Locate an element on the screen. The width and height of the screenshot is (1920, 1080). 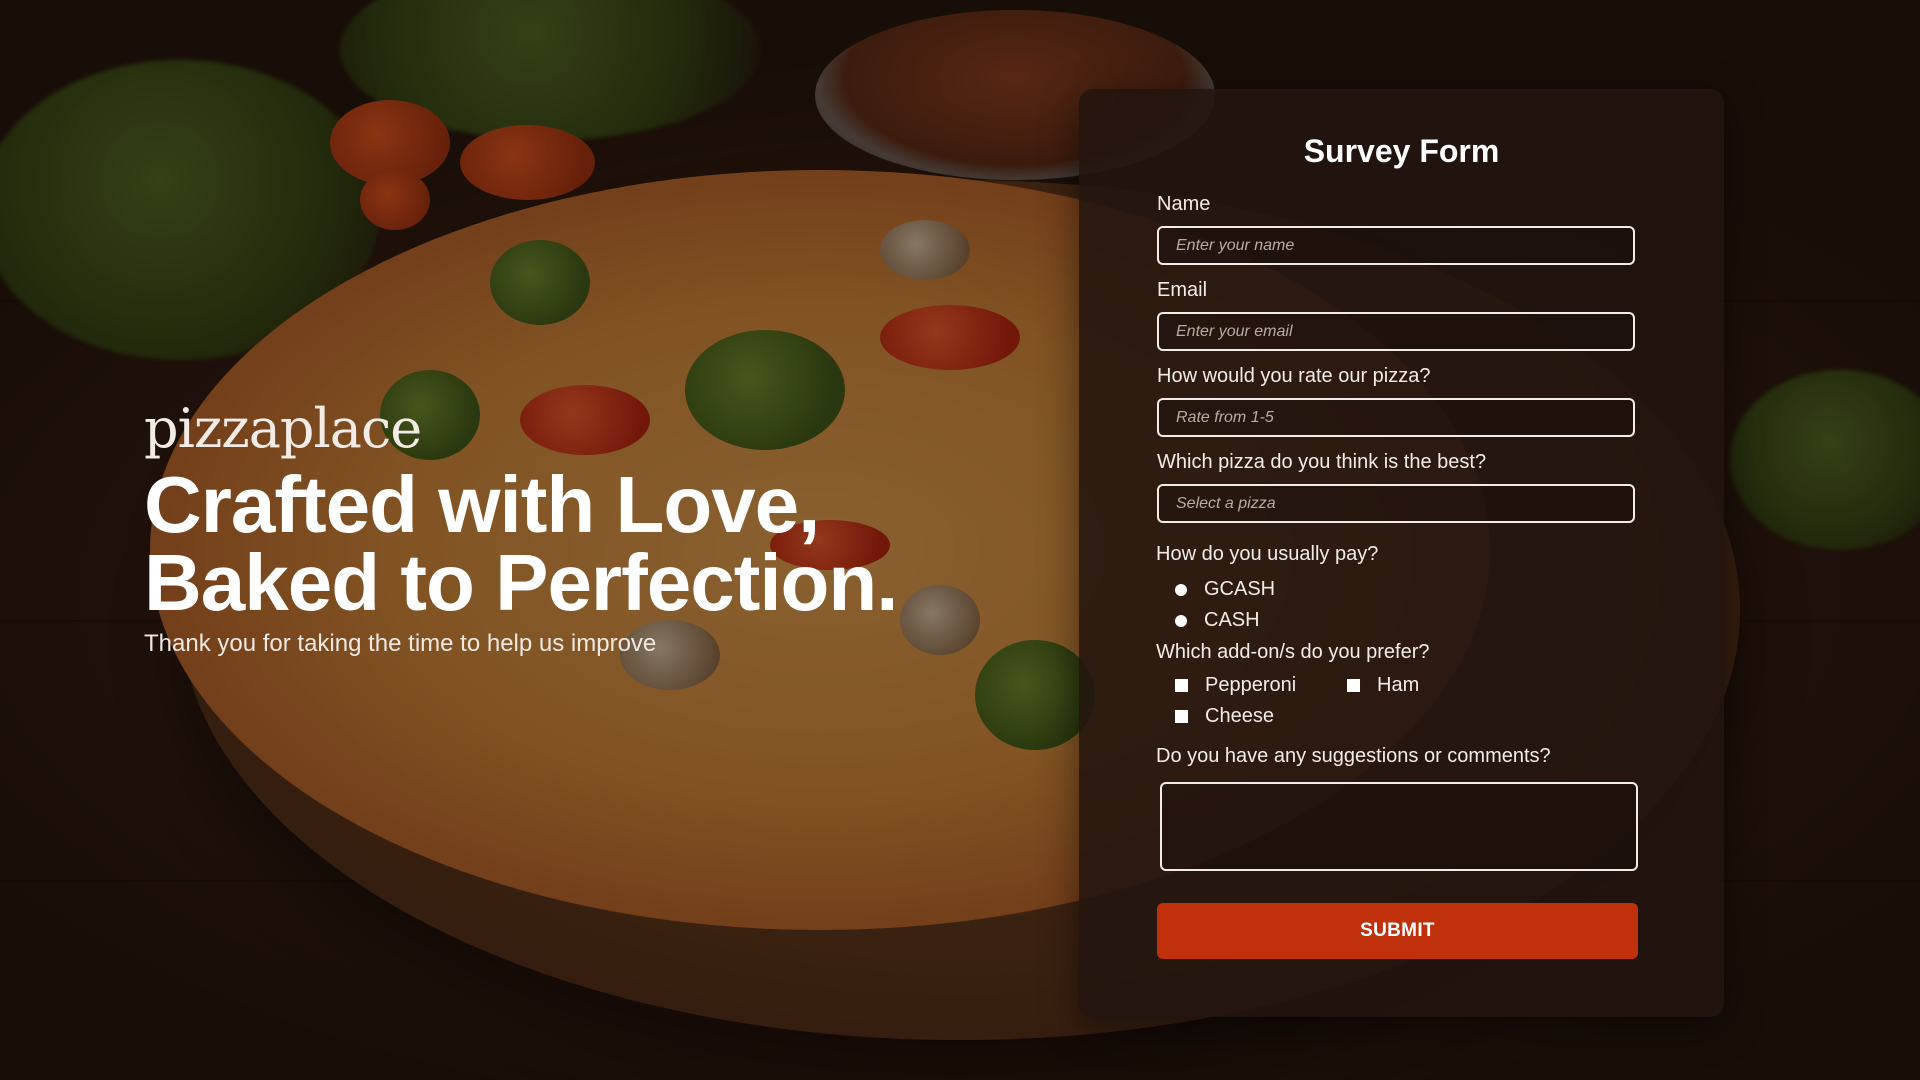
rating-input is located at coordinates (1396, 417).